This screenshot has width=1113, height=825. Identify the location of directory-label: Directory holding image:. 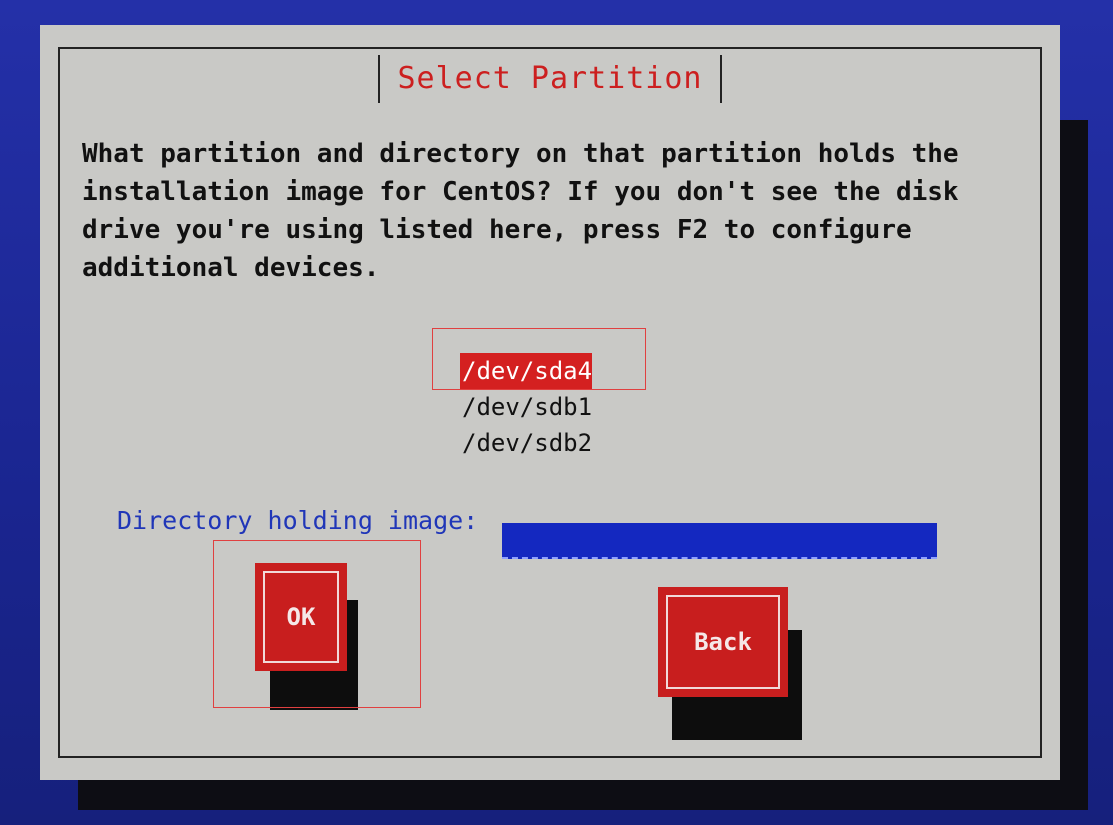
(298, 520).